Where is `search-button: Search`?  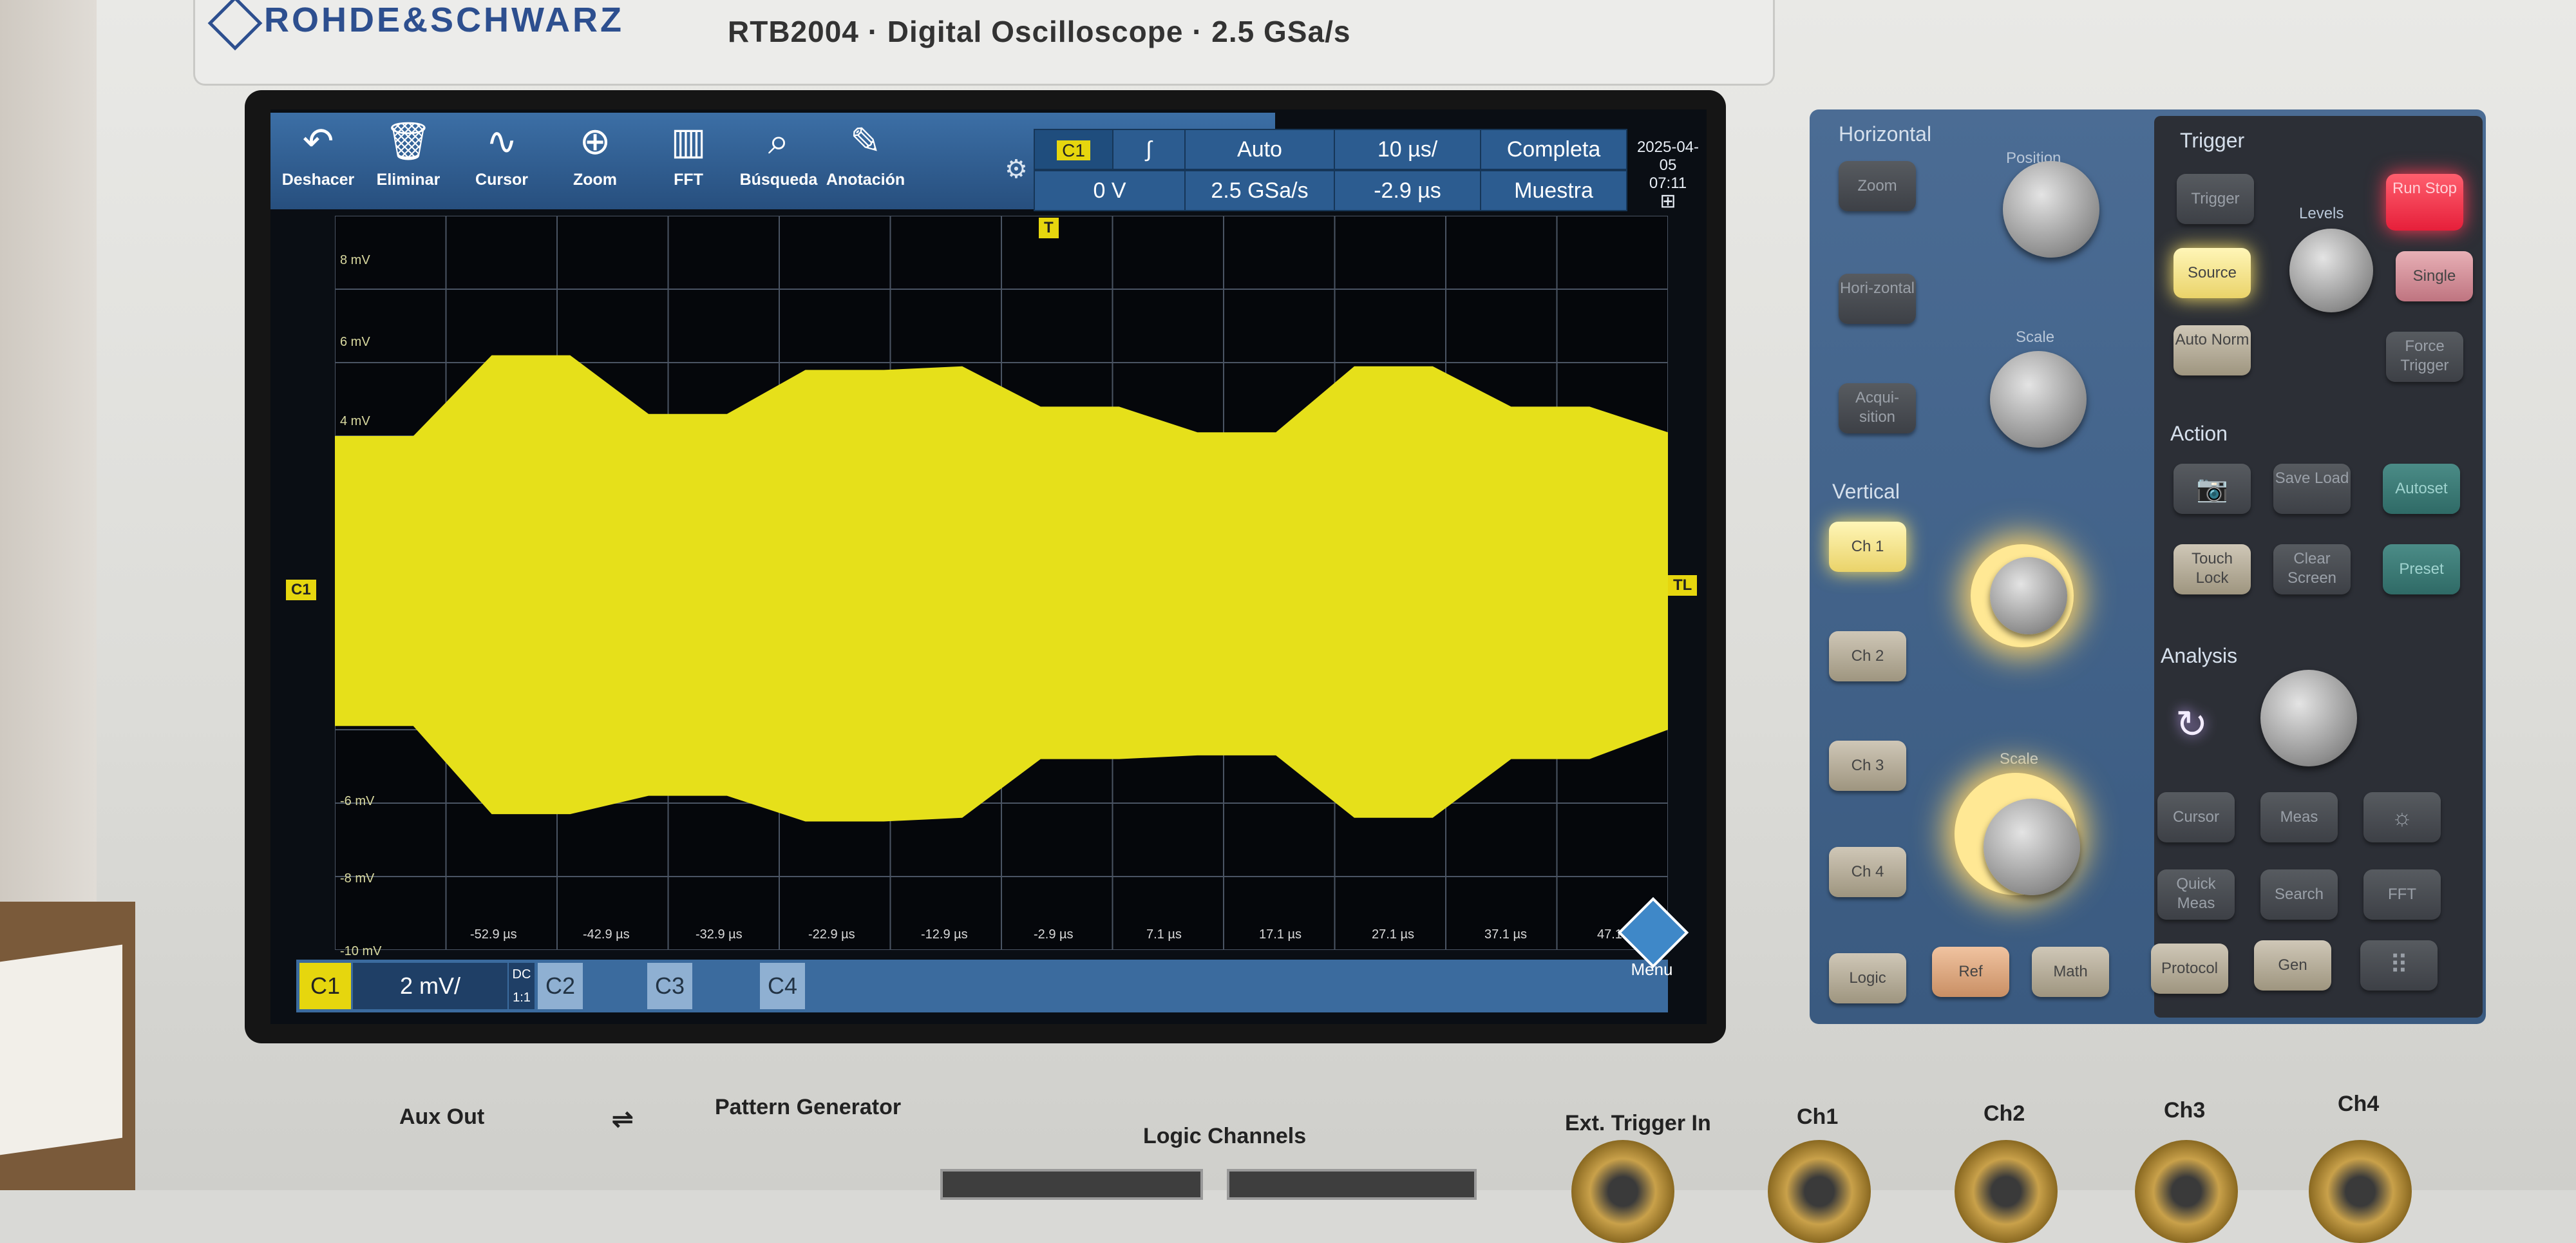 search-button: Search is located at coordinates (2299, 894).